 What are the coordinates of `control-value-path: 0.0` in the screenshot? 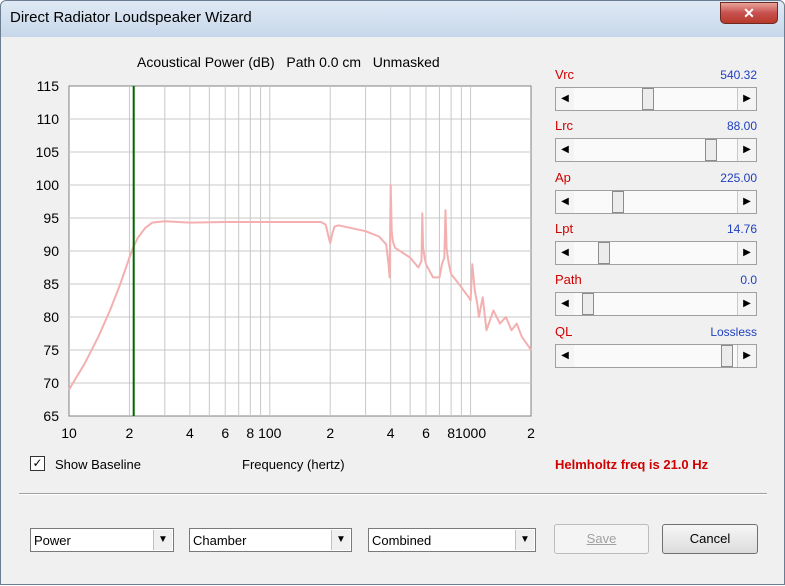 It's located at (748, 280).